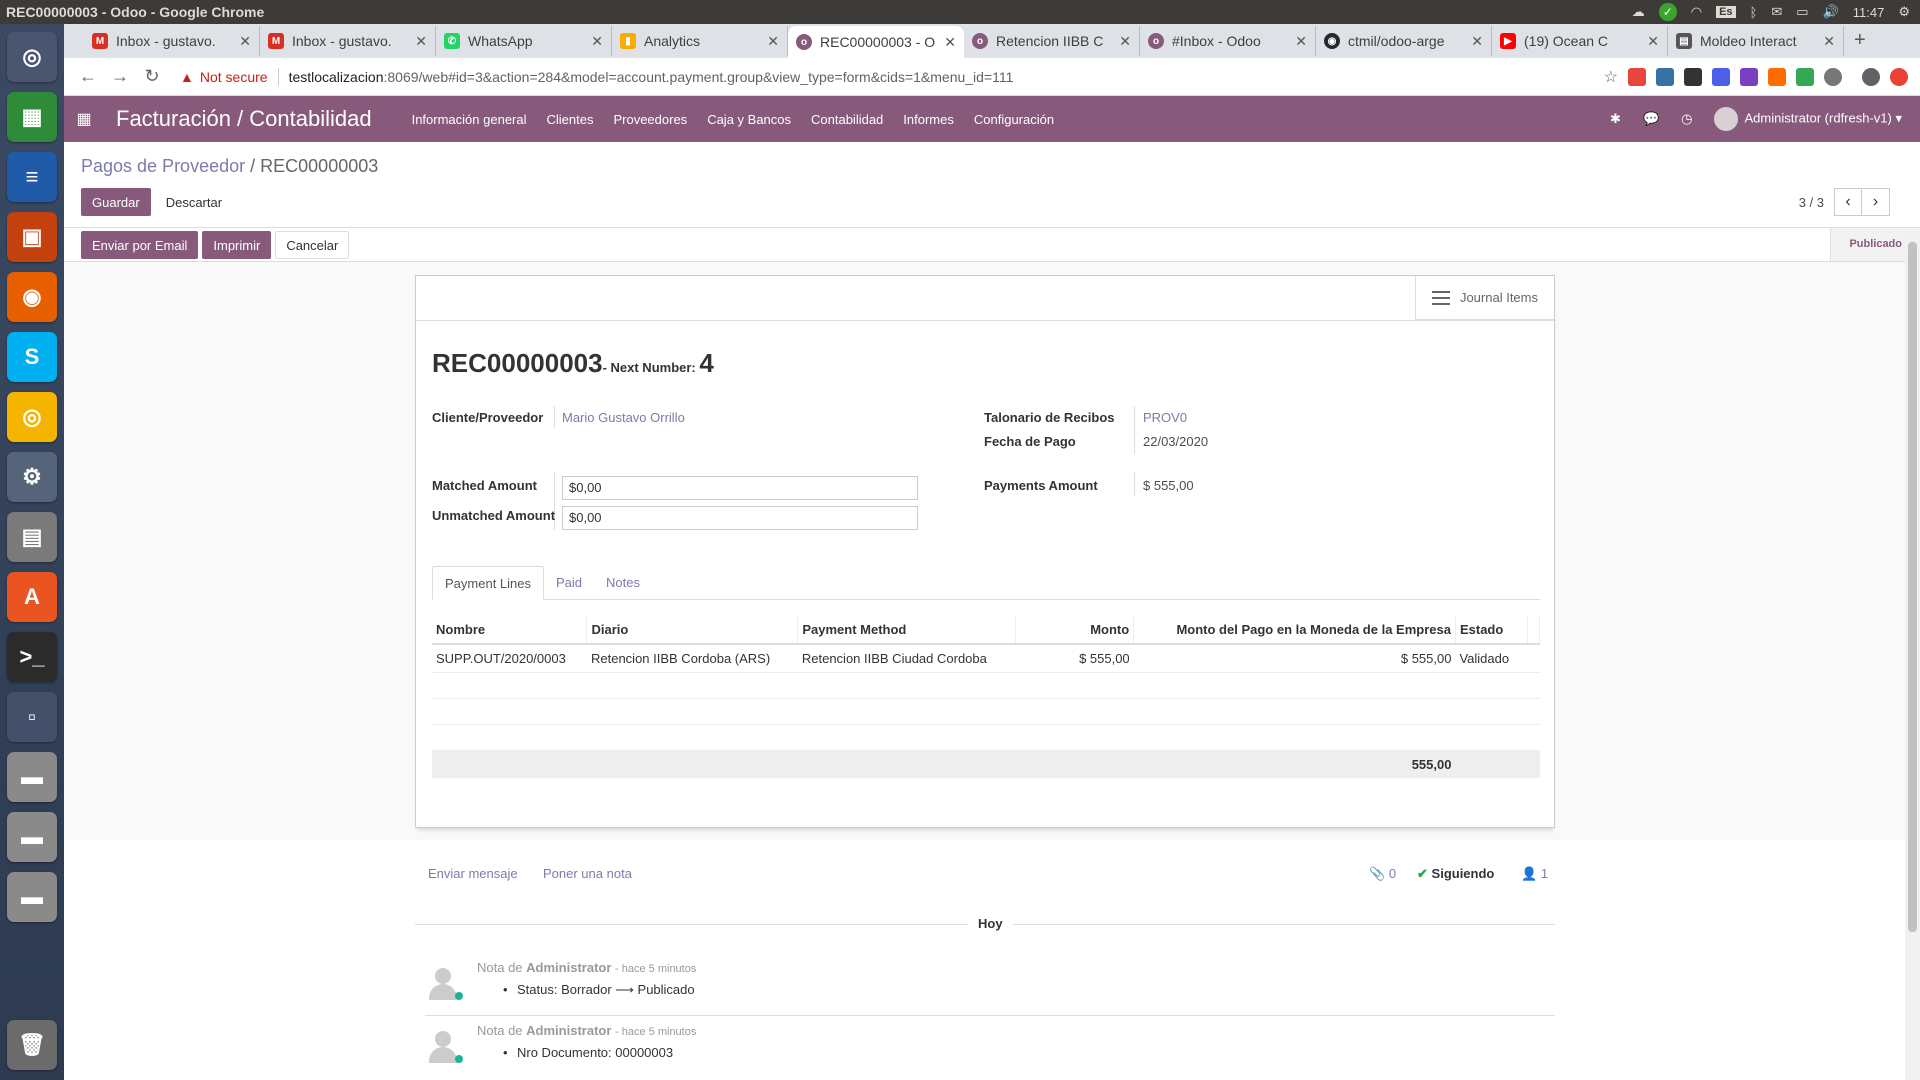 The width and height of the screenshot is (1920, 1080). What do you see at coordinates (1756, 41) in the screenshot?
I see `browser-tab: ▤ Moldeo Interact ✕` at bounding box center [1756, 41].